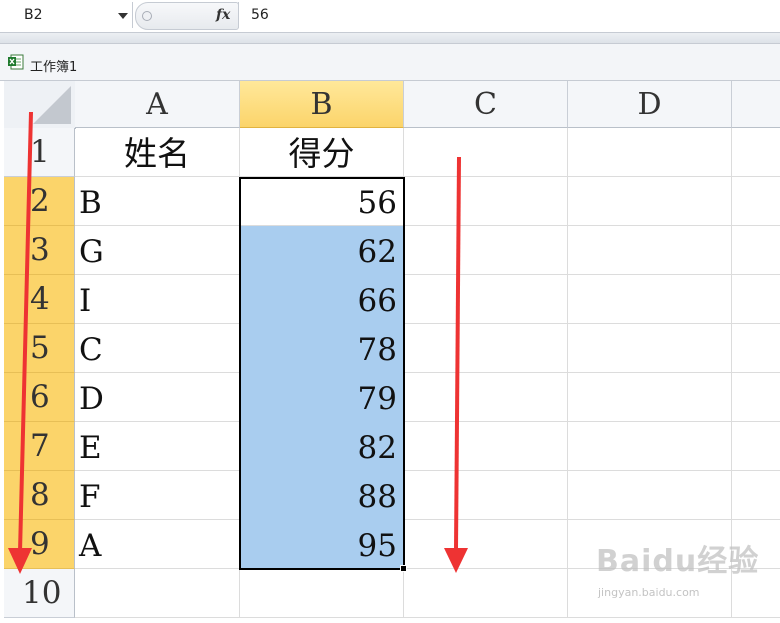 The height and width of the screenshot is (623, 780). What do you see at coordinates (456, 364) in the screenshot?
I see `annotation-arrow-right` at bounding box center [456, 364].